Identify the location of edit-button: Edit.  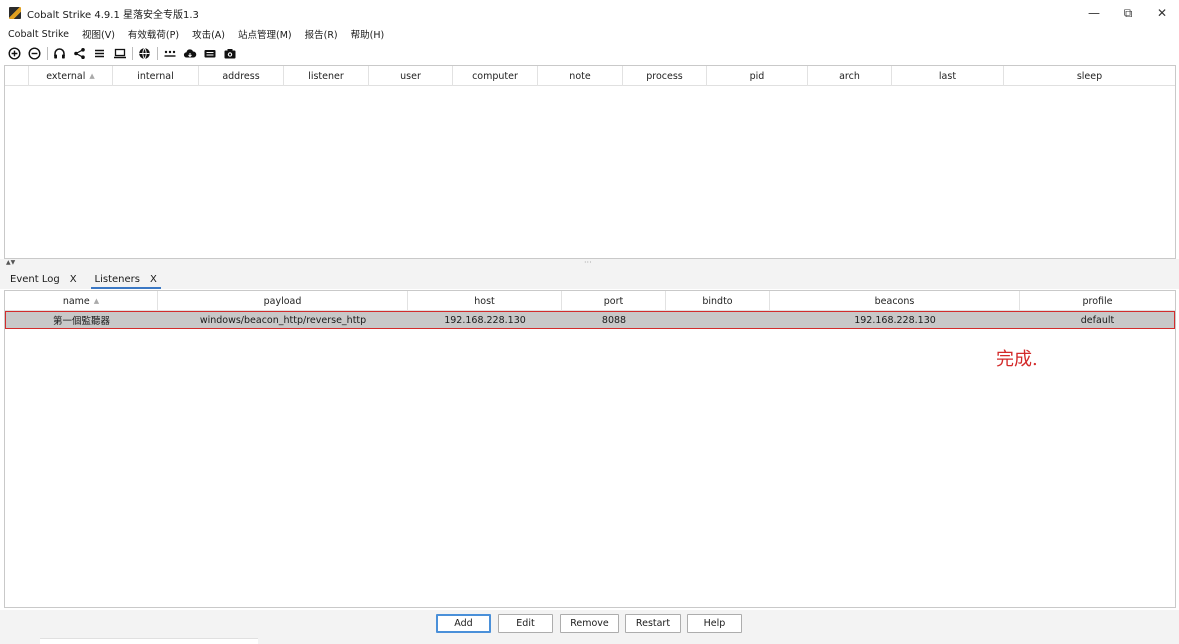
(525, 623).